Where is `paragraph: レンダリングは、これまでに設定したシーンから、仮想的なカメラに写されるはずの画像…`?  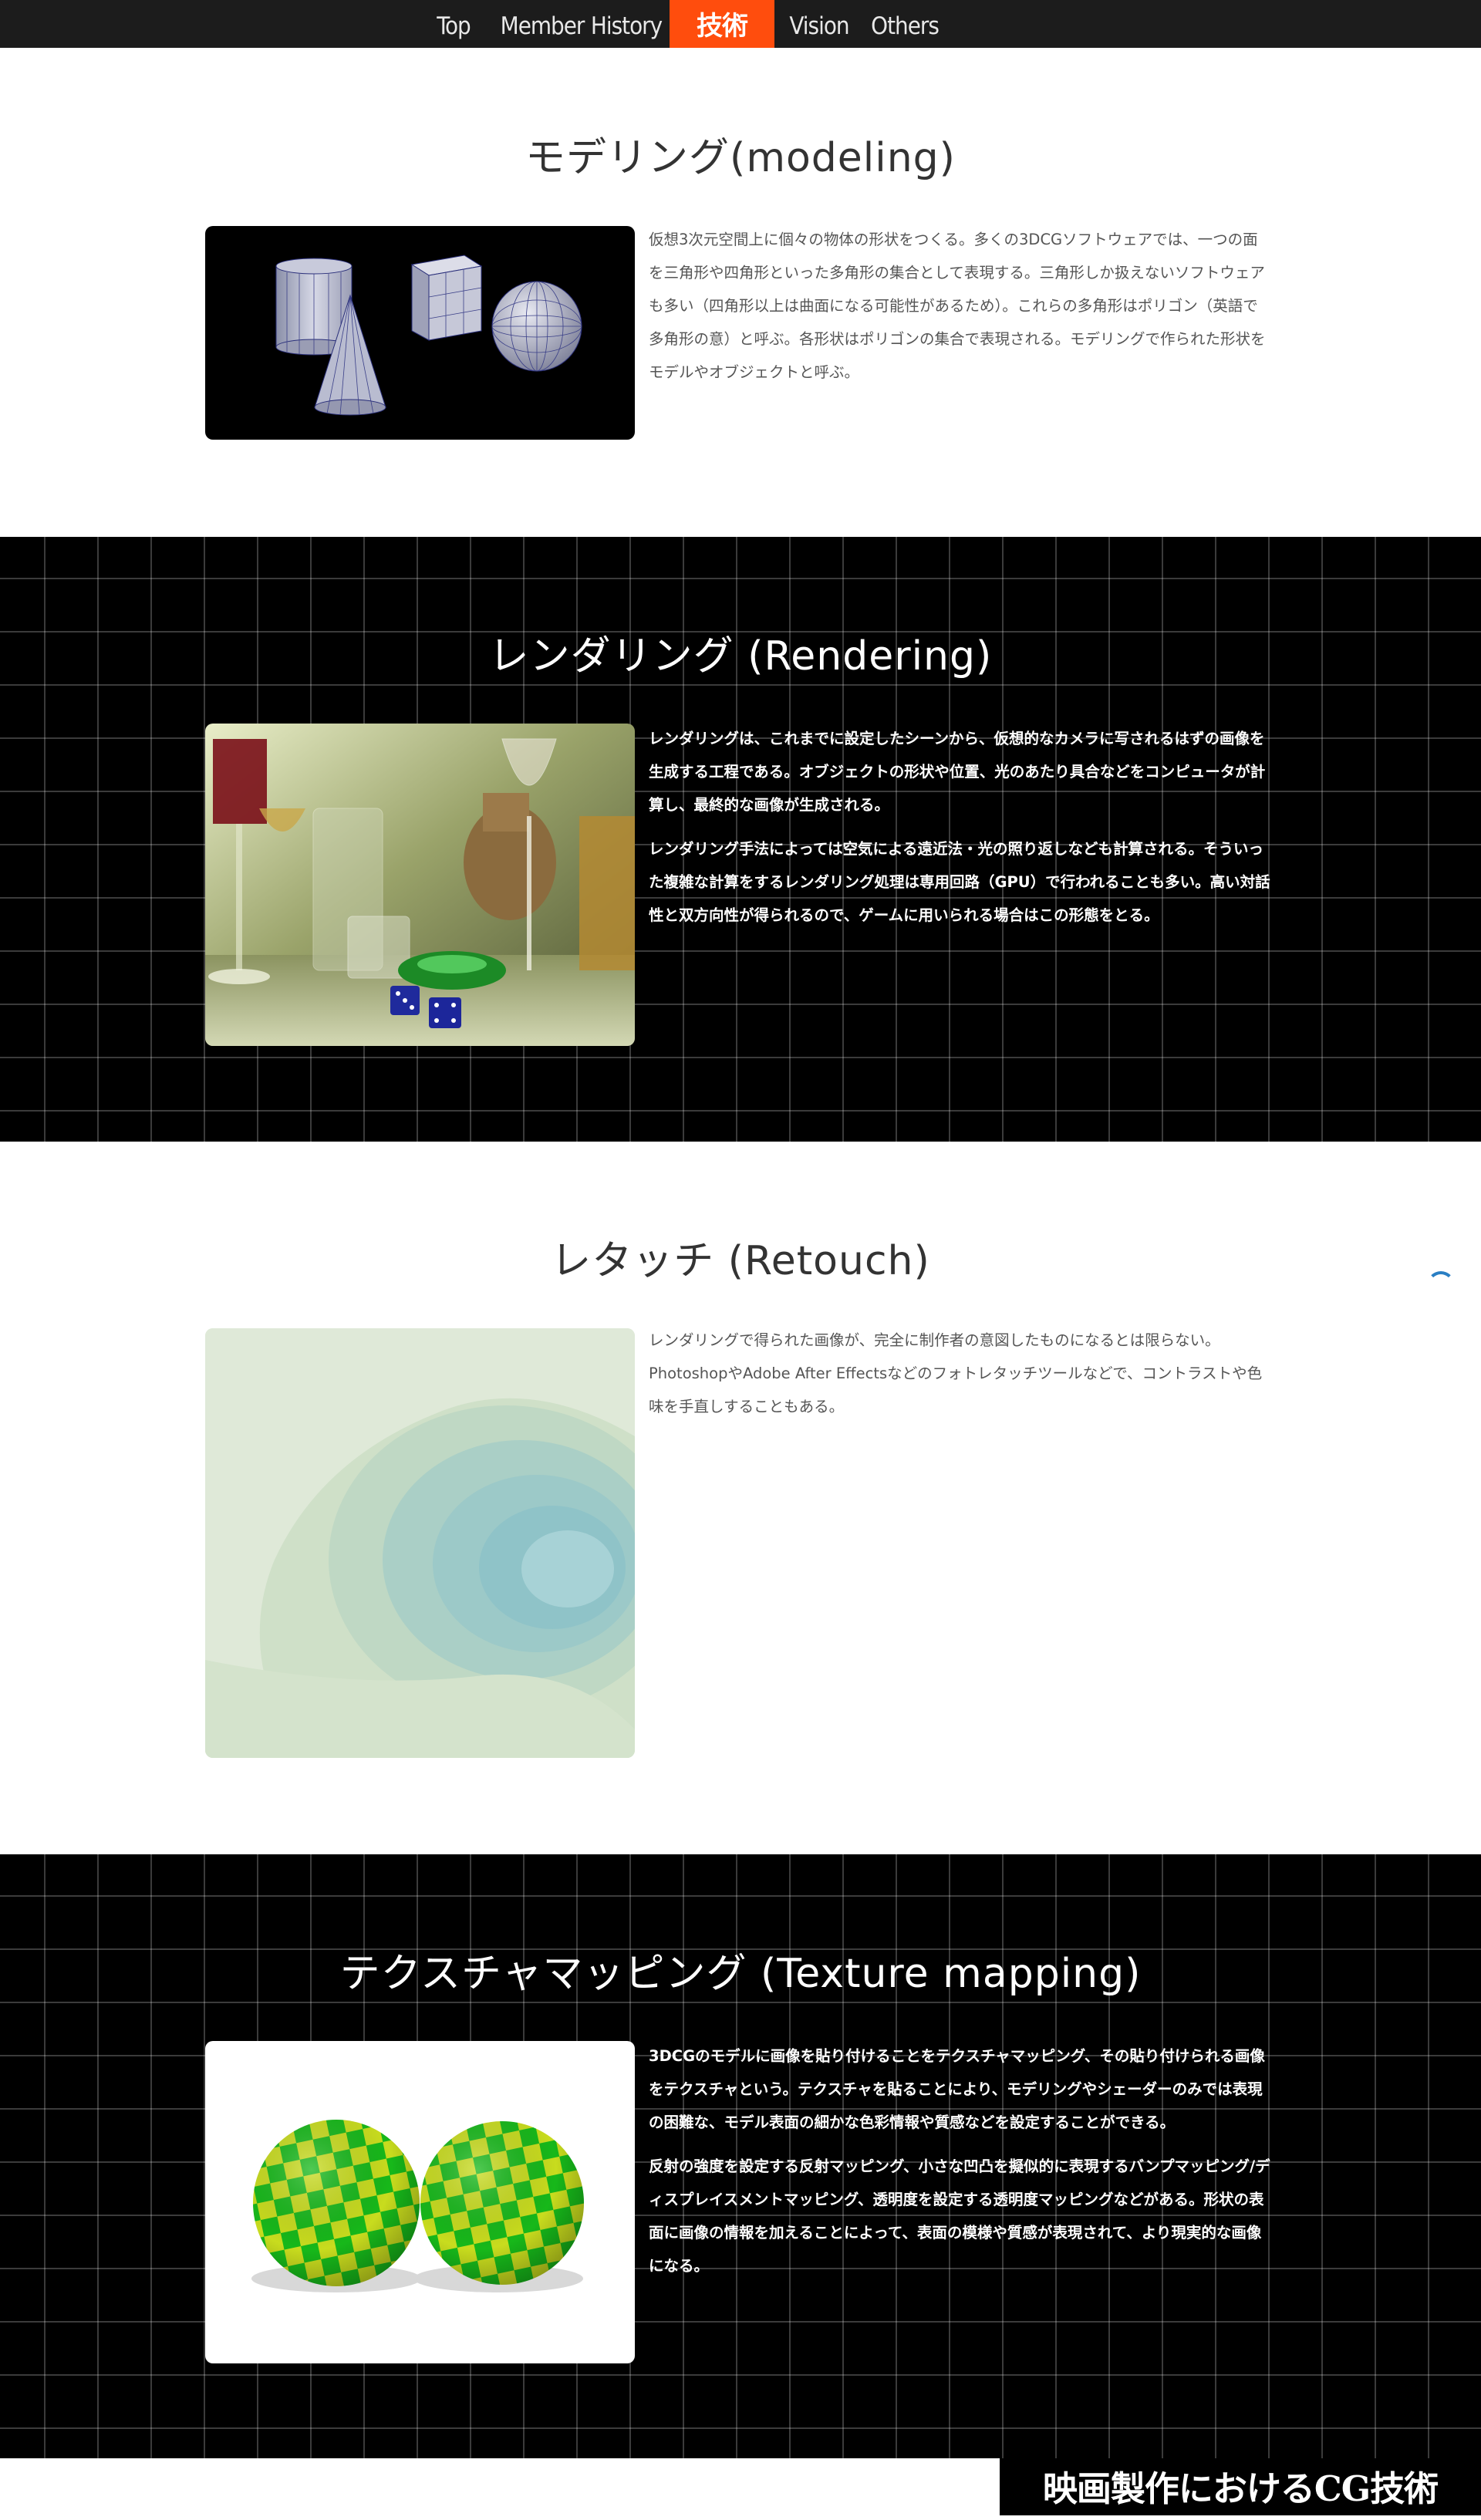 paragraph: レンダリングは、これまでに設定したシーンから、仮想的なカメラに写されるはずの画像… is located at coordinates (957, 772).